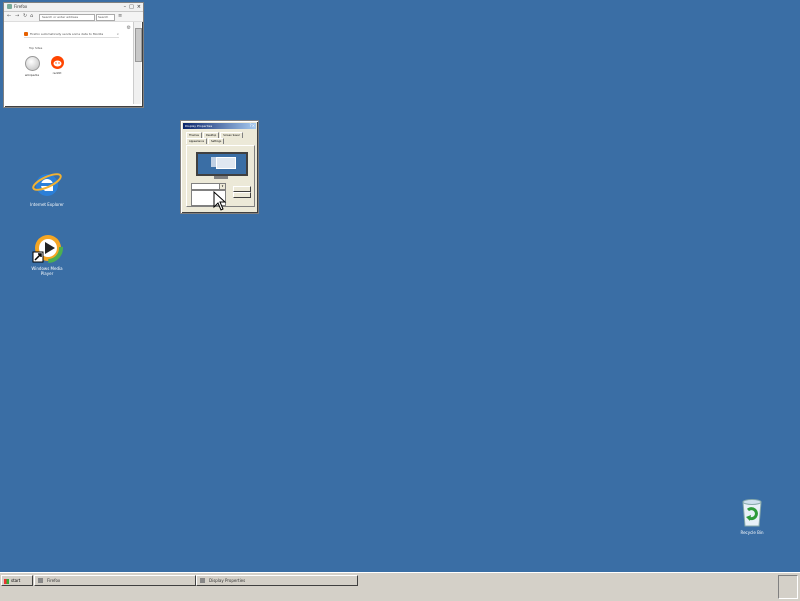  What do you see at coordinates (47, 271) in the screenshot?
I see `desktop-icon-label: Windows Media Player` at bounding box center [47, 271].